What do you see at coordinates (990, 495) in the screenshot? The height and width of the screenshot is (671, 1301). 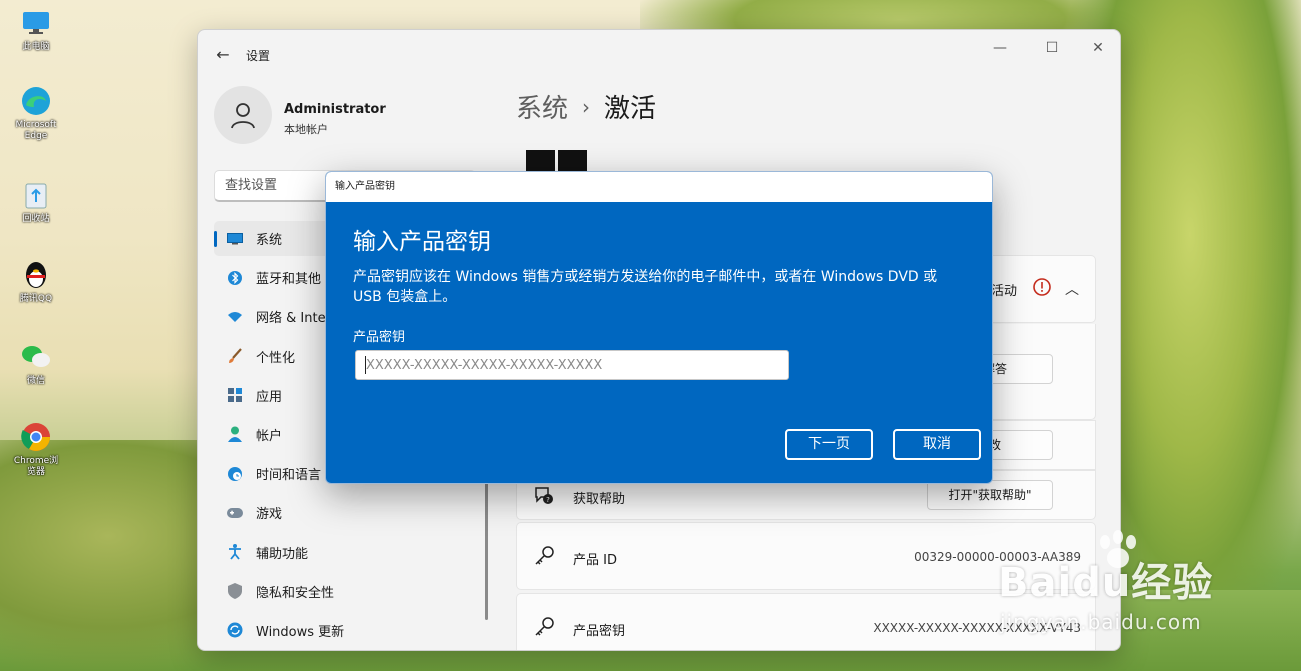 I see `open-get-help-button: 打开"获取帮助"` at bounding box center [990, 495].